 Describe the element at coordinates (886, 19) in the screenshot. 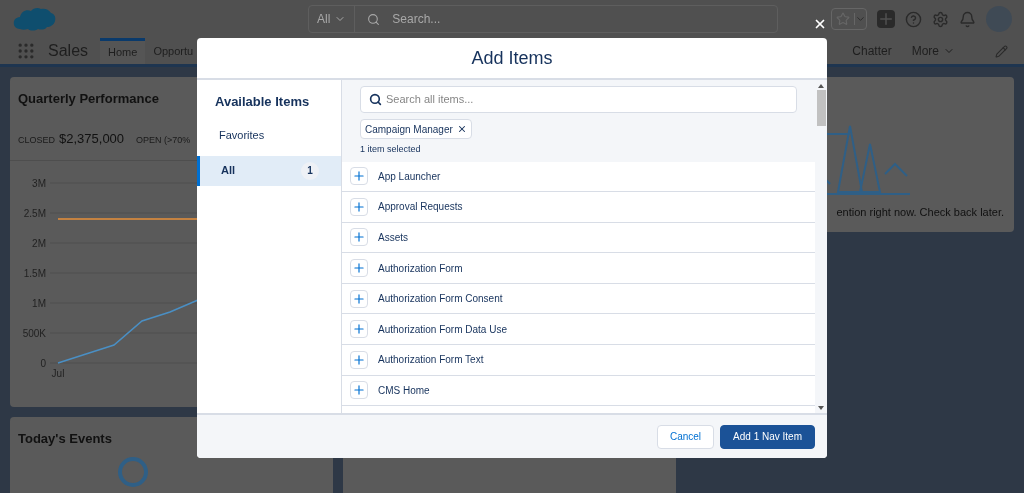

I see `add-icon` at that location.